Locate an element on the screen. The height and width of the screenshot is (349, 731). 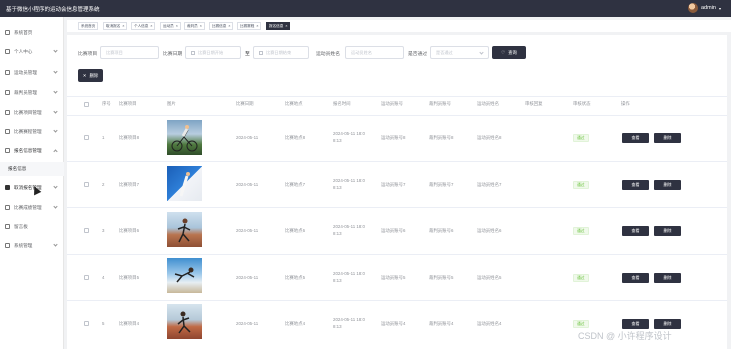
sidebar-item-system: 系统管理 is located at coordinates (32, 245).